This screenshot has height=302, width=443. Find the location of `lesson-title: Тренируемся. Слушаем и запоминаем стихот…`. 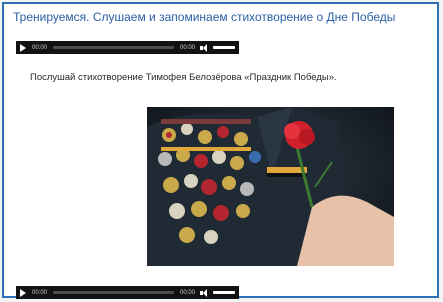

lesson-title: Тренируемся. Слушаем и запоминаем стихот… is located at coordinates (204, 17).